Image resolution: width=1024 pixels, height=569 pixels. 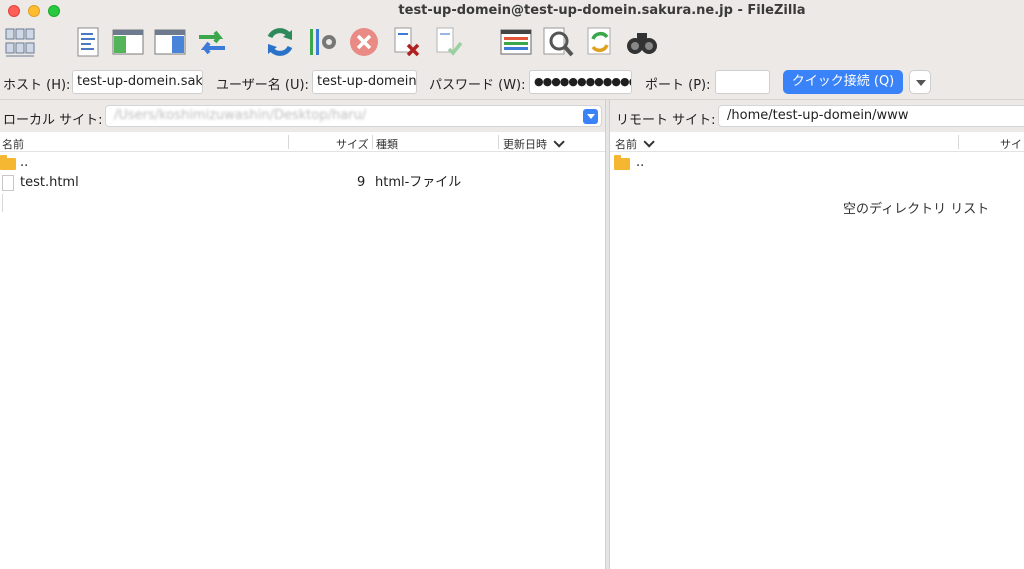 I want to click on transfer-queue-icon, so click(x=212, y=42).